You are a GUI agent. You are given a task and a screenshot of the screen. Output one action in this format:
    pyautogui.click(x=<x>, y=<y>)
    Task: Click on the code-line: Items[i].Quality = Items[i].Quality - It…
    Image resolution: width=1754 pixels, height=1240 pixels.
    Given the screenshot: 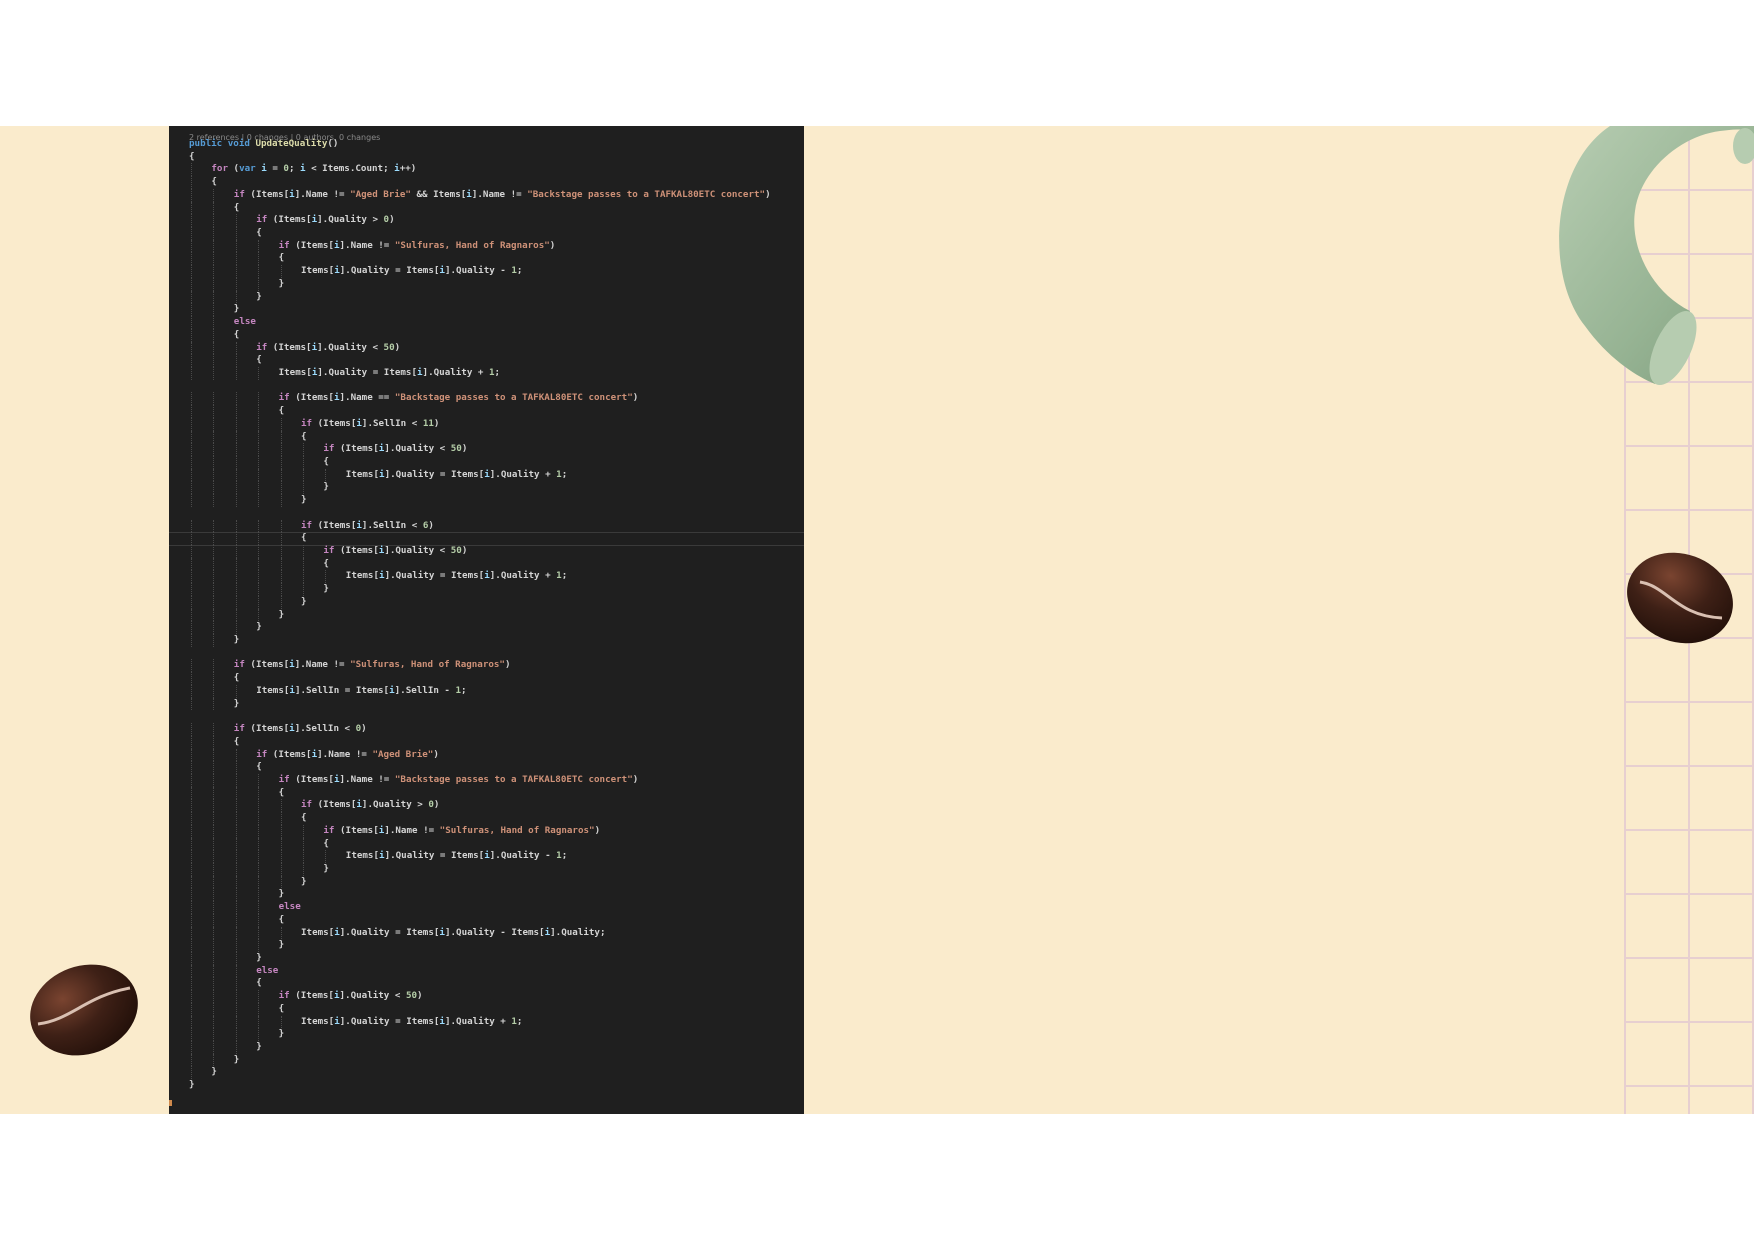 What is the action you would take?
    pyautogui.click(x=496, y=933)
    